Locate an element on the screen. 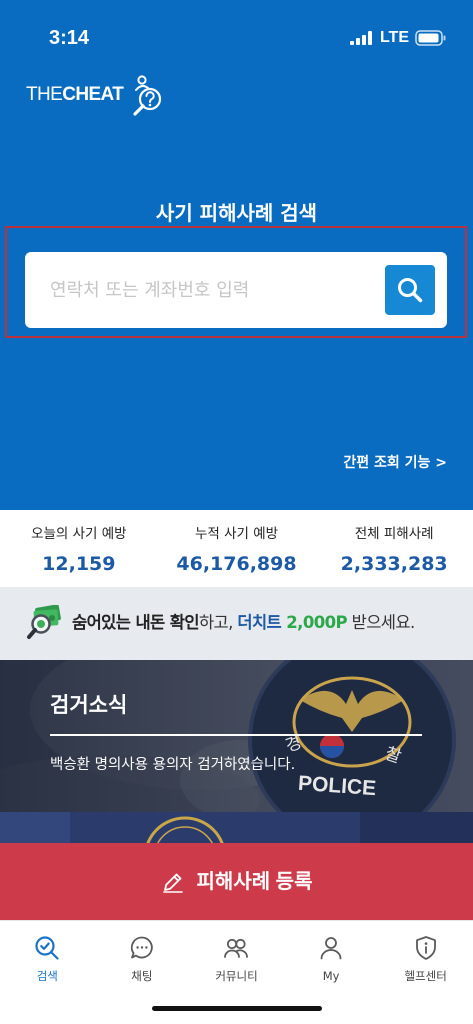  status-indicators: LTE is located at coordinates (398, 38).